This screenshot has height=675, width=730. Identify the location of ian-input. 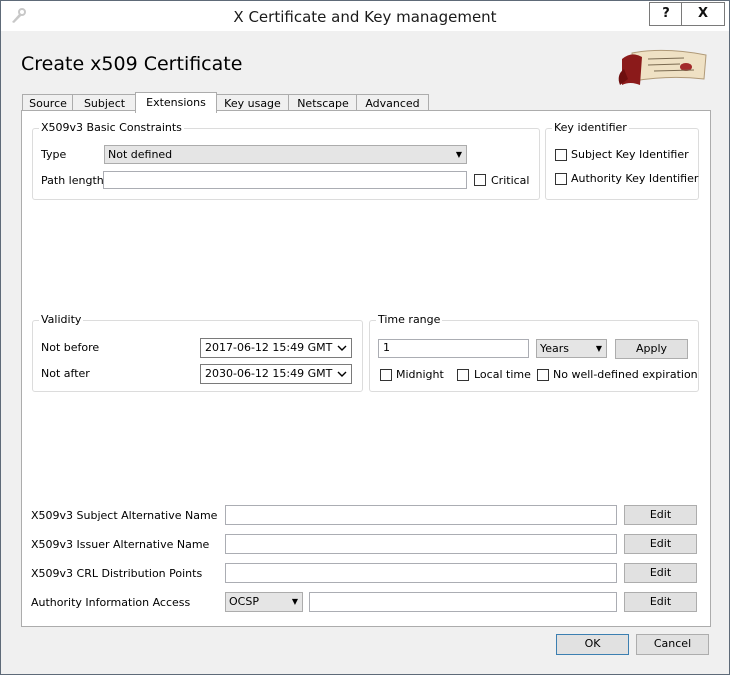
(421, 544).